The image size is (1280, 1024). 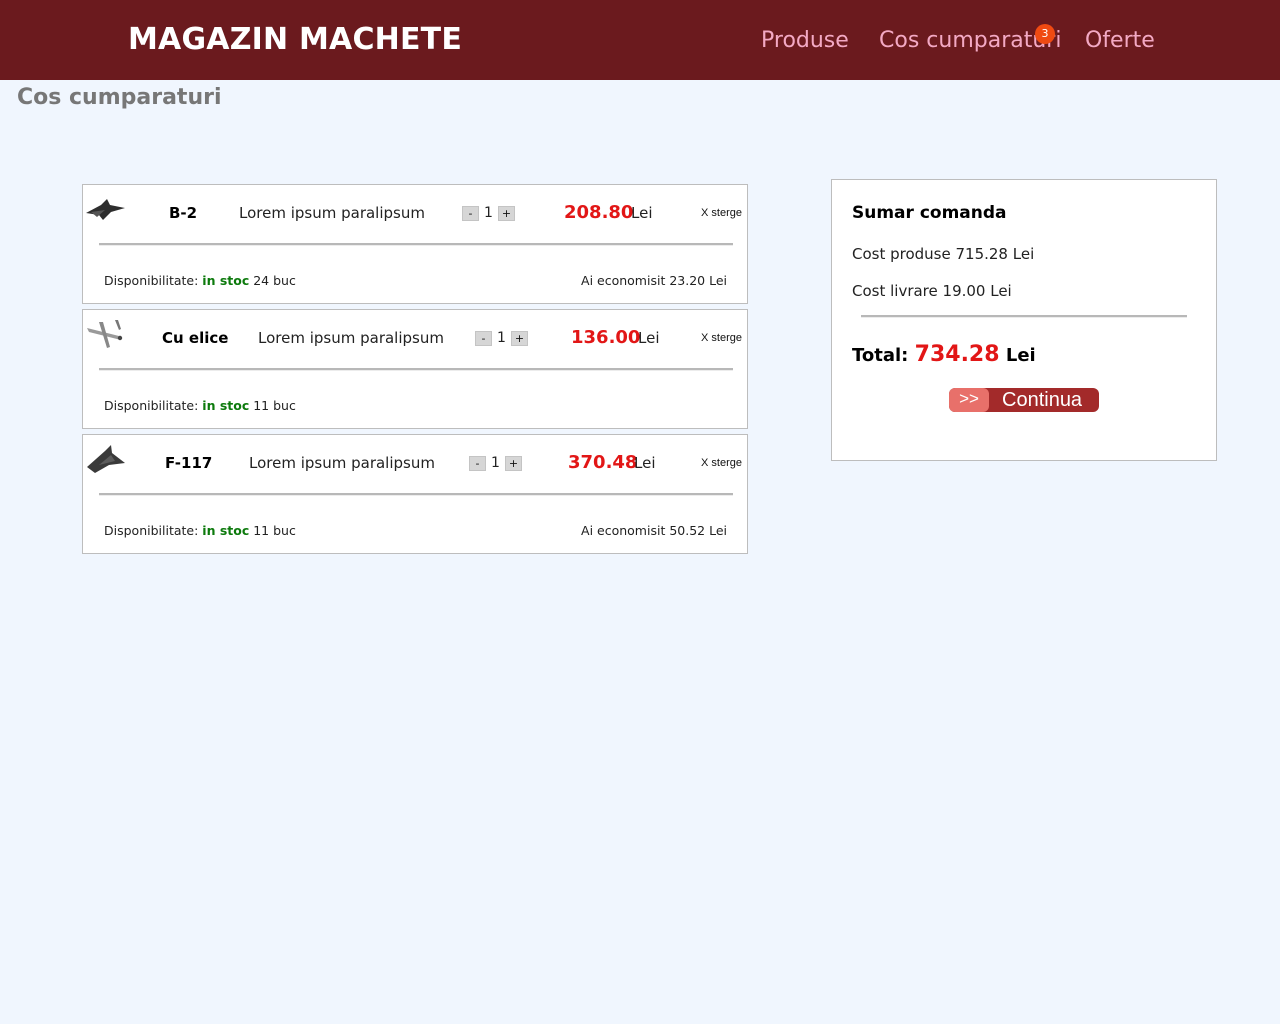 What do you see at coordinates (929, 213) in the screenshot?
I see `summary-title: Sumar comanda` at bounding box center [929, 213].